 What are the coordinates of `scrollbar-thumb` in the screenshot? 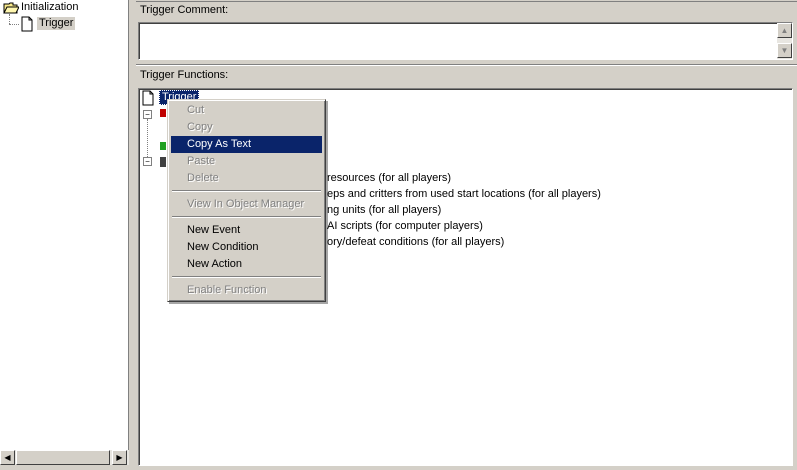 It's located at (63, 457).